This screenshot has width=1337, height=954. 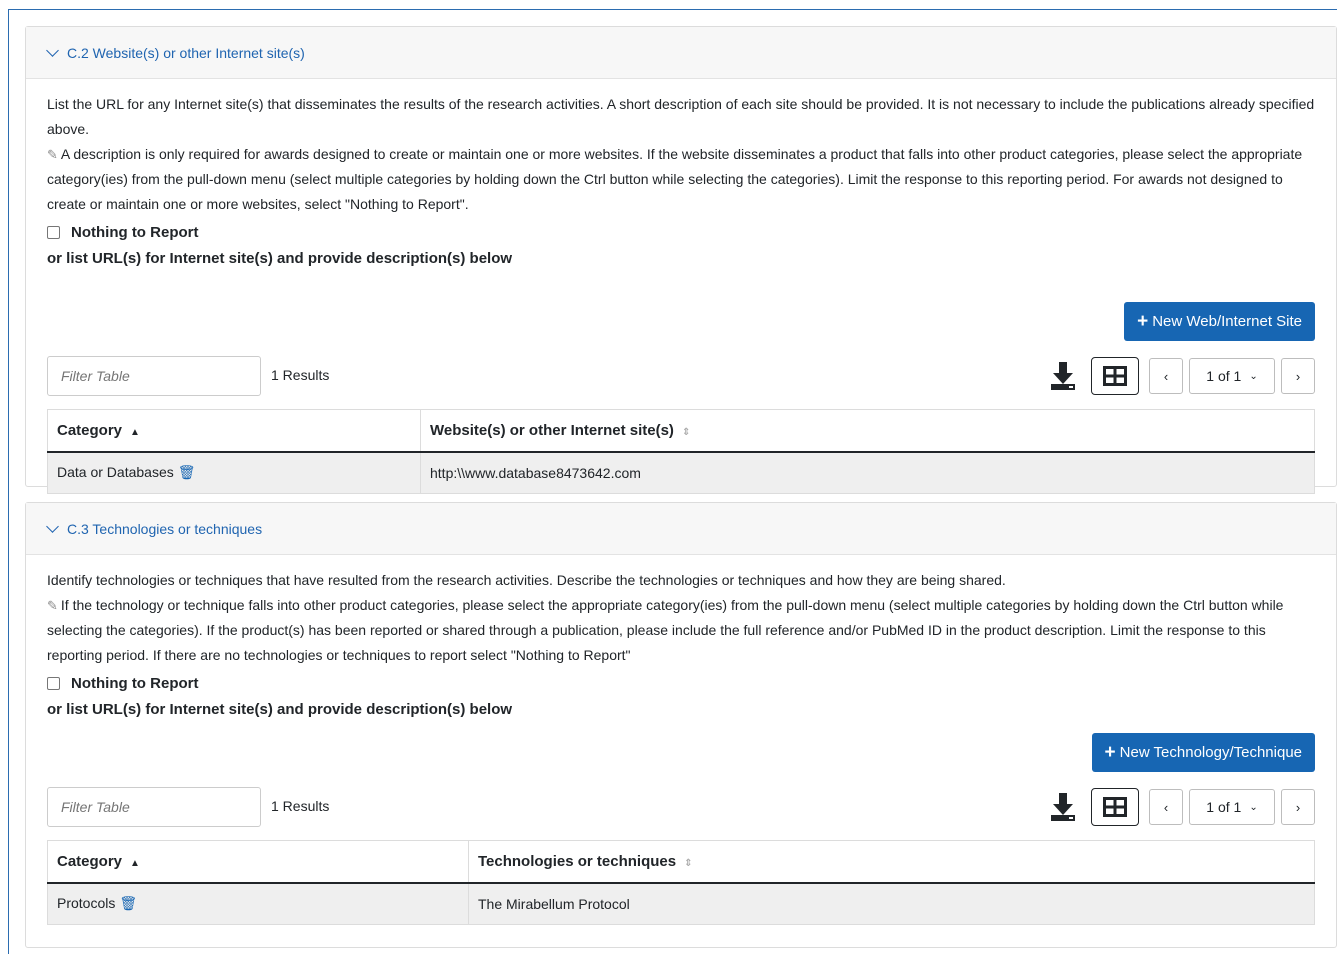 What do you see at coordinates (1219, 321) in the screenshot?
I see `new-web-site-button: + New Web/Internet Site` at bounding box center [1219, 321].